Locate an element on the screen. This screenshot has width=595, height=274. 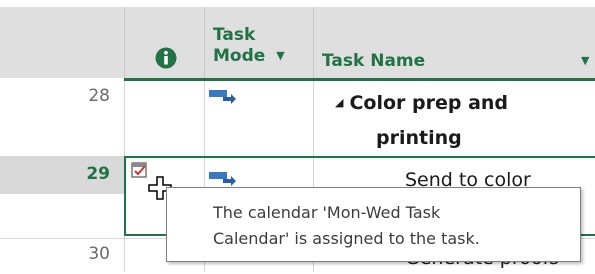
header-underline is located at coordinates (359, 79).